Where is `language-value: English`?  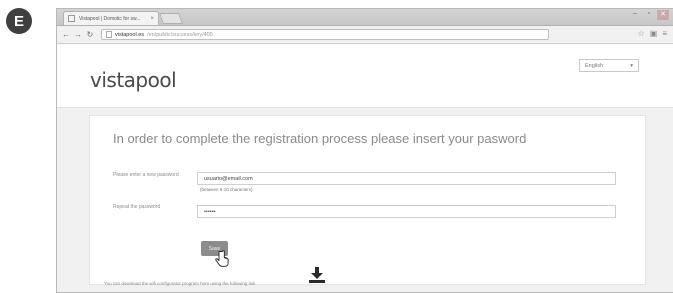 language-value: English is located at coordinates (594, 65).